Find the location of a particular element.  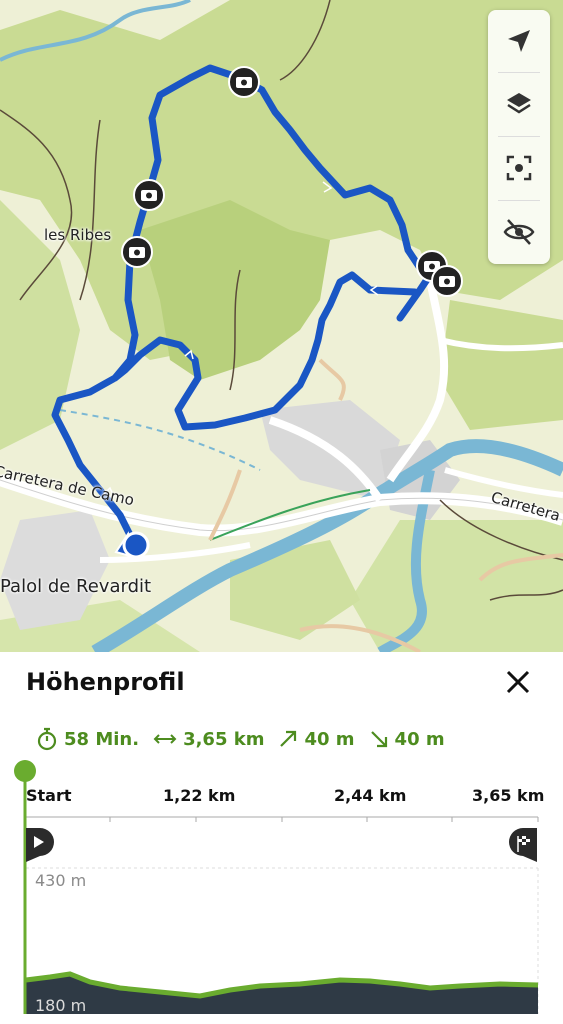

elevation-min-label: 180 m is located at coordinates (61, 1005).